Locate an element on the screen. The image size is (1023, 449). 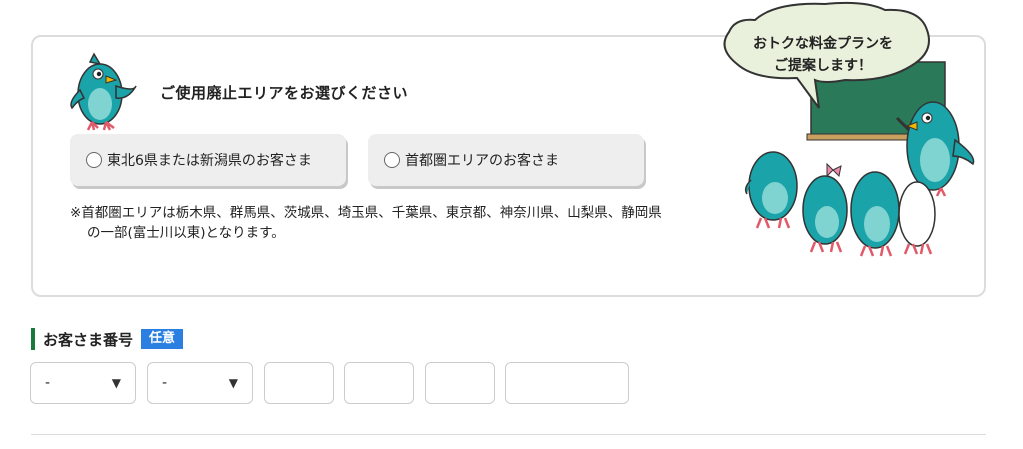
customer-number-title: お客さま番号 is located at coordinates (88, 339).